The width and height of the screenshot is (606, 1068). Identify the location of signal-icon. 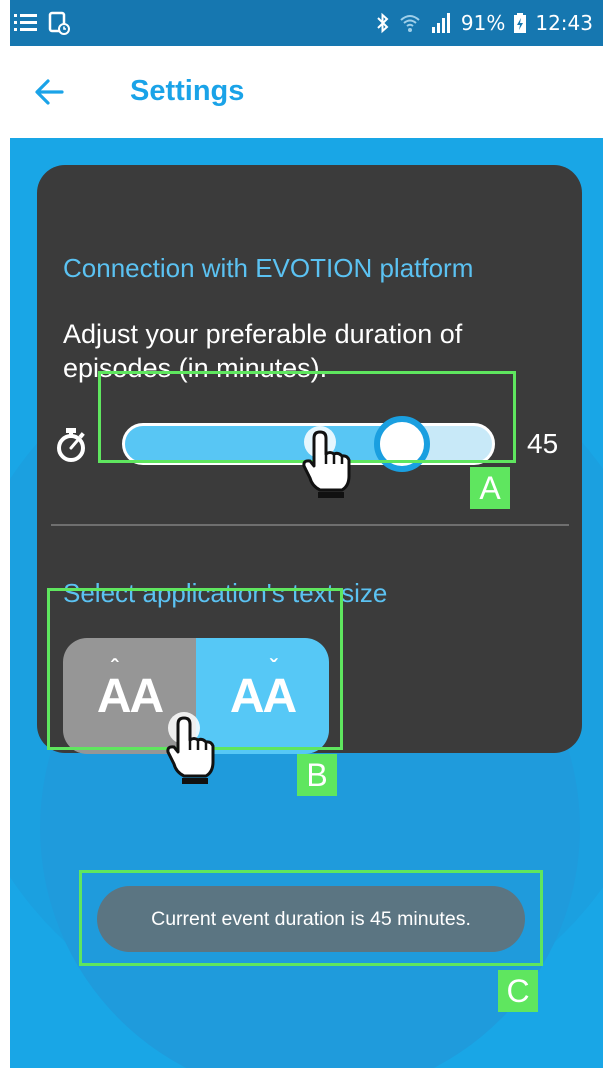
(441, 23).